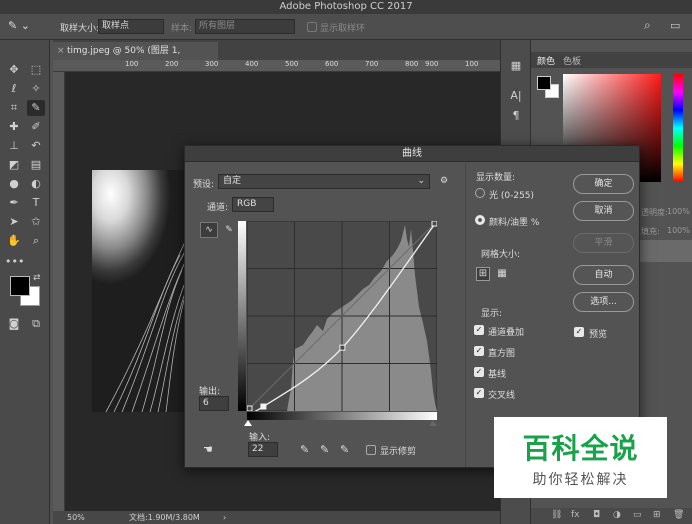 The height and width of the screenshot is (524, 692). Describe the element at coordinates (502, 274) in the screenshot. I see `detailed-grid-icon: ▦` at that location.